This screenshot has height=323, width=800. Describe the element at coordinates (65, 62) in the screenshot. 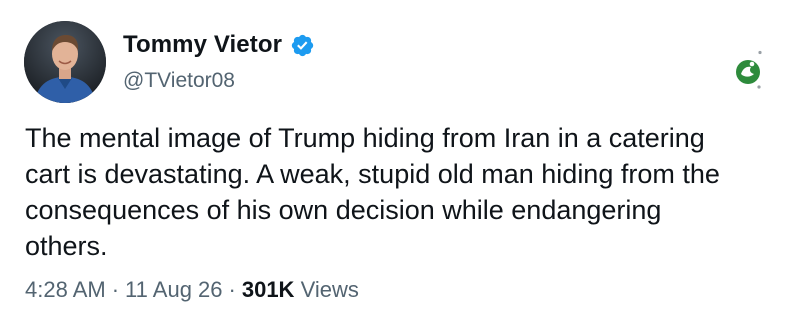

I see `avatar` at that location.